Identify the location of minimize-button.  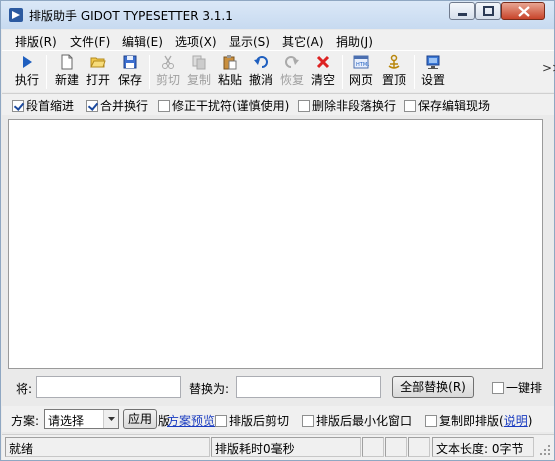
(462, 11).